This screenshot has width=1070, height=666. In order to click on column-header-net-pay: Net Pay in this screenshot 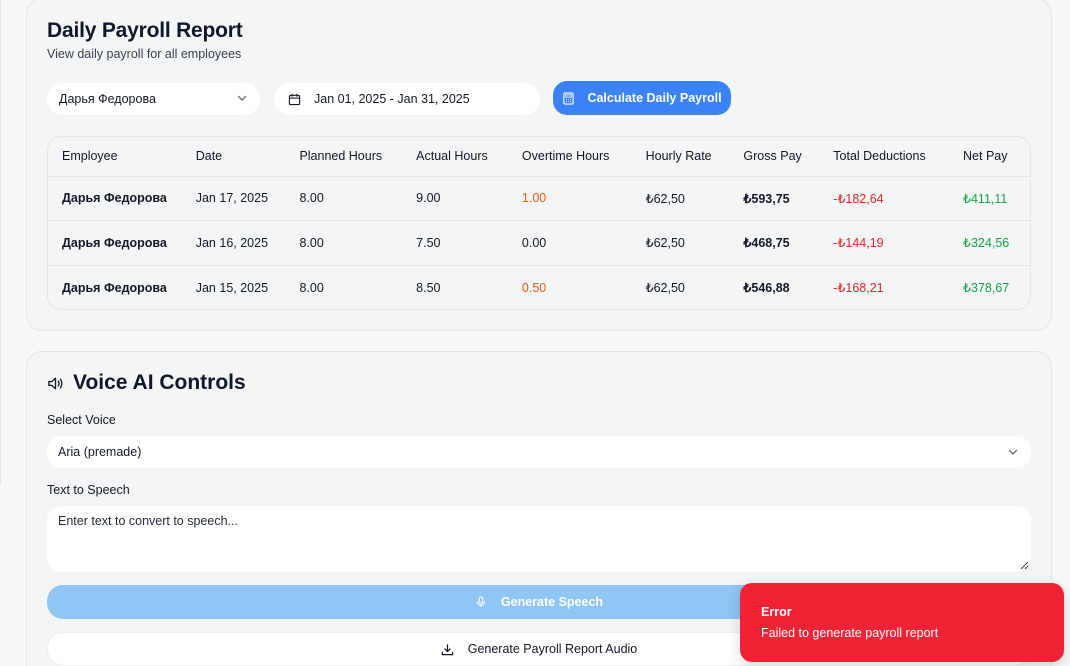, I will do `click(989, 157)`.